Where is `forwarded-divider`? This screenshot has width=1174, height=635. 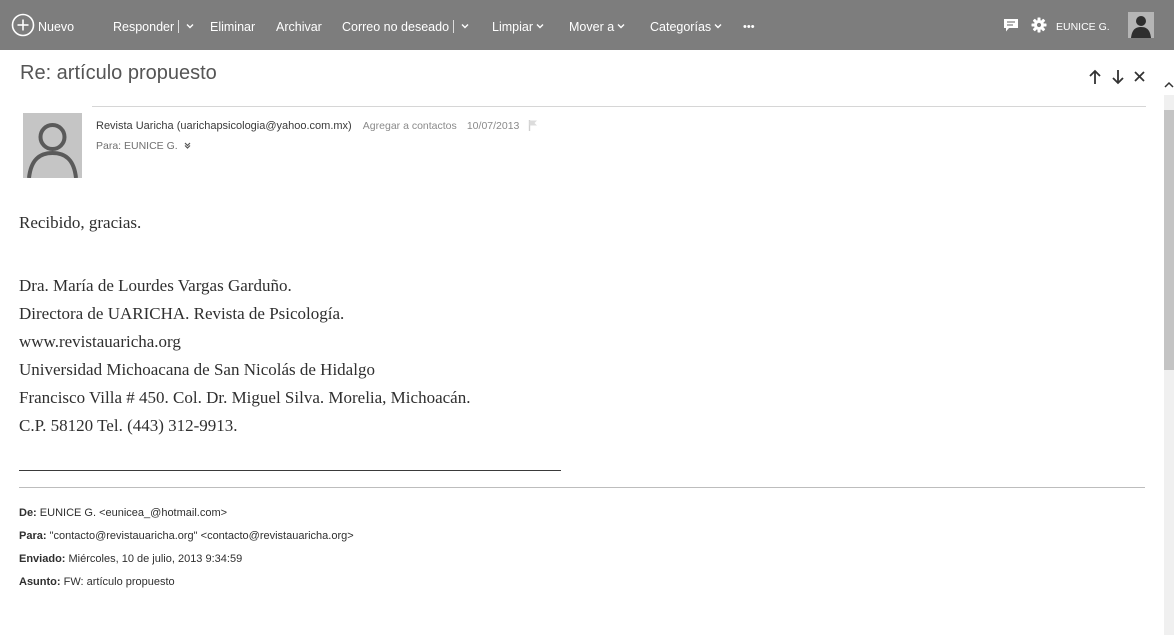 forwarded-divider is located at coordinates (582, 487).